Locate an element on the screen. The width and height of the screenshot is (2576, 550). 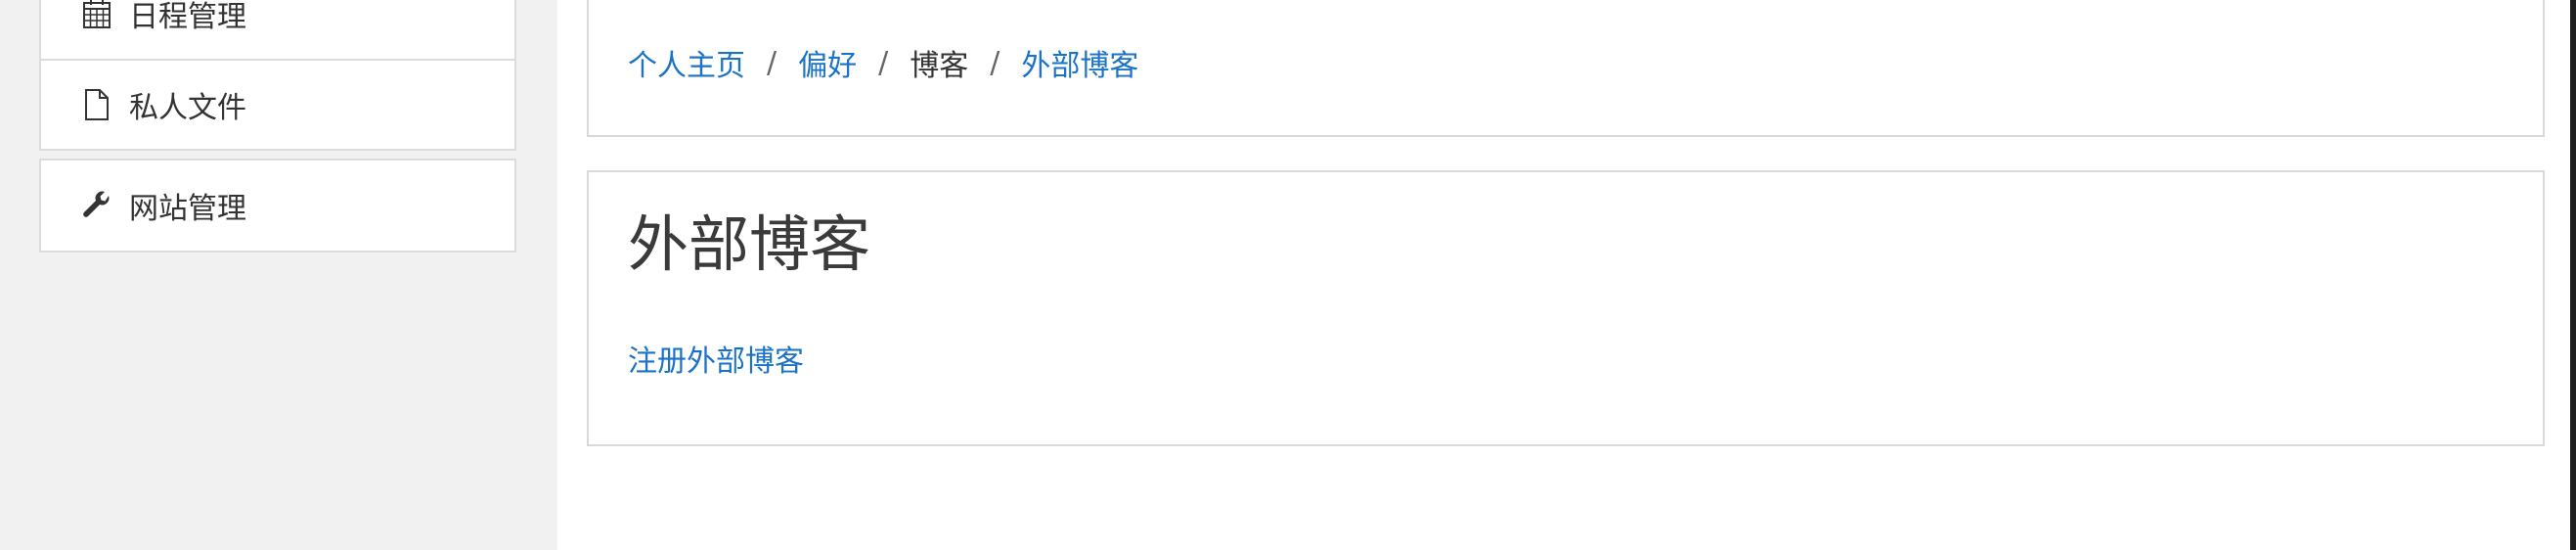
sidebar-item-calendar: 日程管理 is located at coordinates (277, 29).